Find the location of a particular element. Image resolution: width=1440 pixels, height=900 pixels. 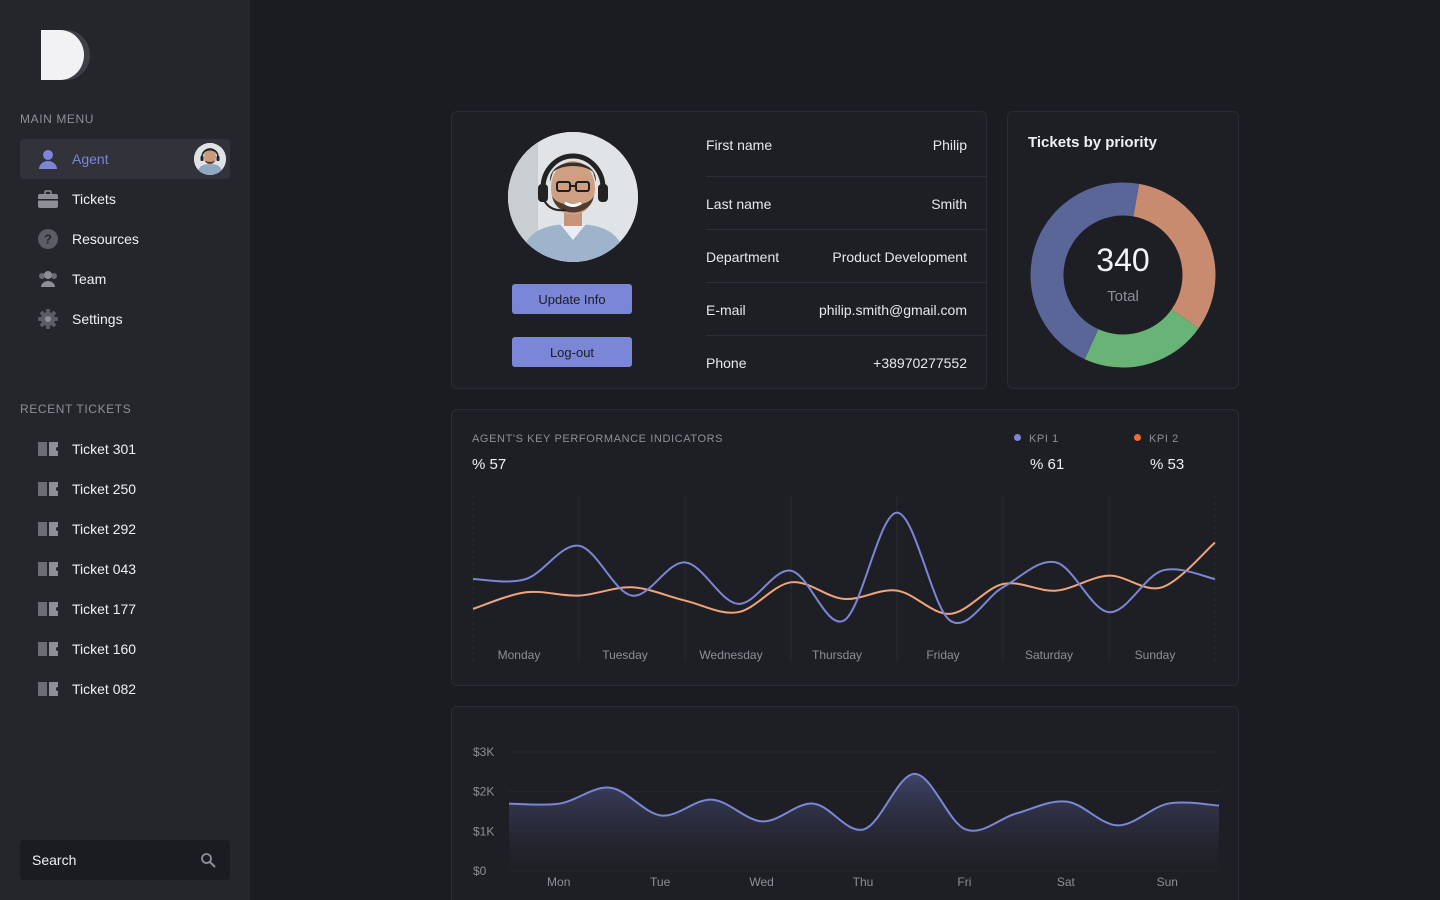

x-tick-label: Wed is located at coordinates (761, 882).